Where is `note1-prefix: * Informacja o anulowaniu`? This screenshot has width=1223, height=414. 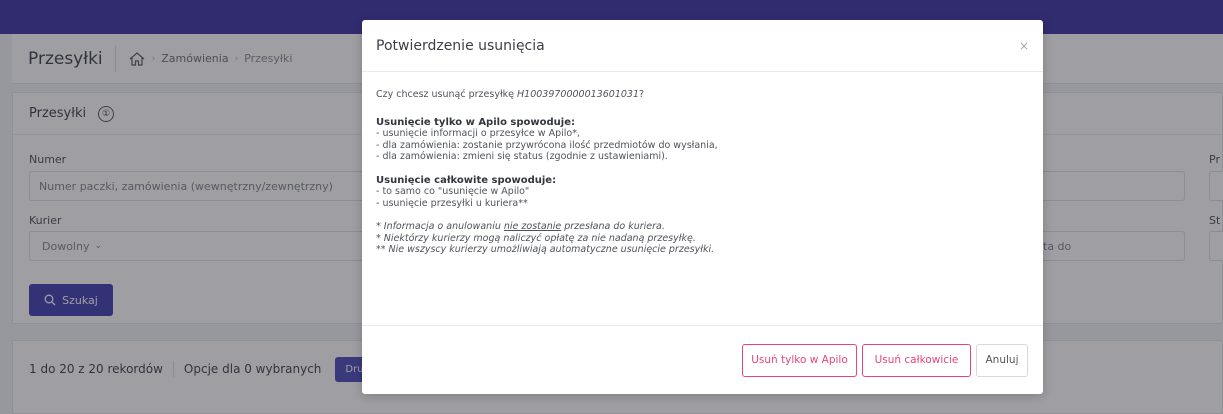
note1-prefix: * Informacja o anulowaniu is located at coordinates (440, 226).